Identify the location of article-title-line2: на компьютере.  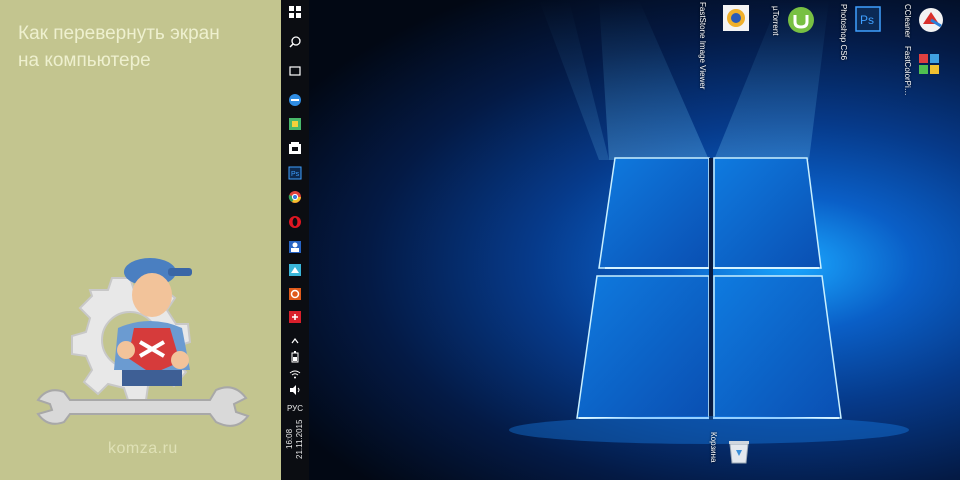
(84, 60).